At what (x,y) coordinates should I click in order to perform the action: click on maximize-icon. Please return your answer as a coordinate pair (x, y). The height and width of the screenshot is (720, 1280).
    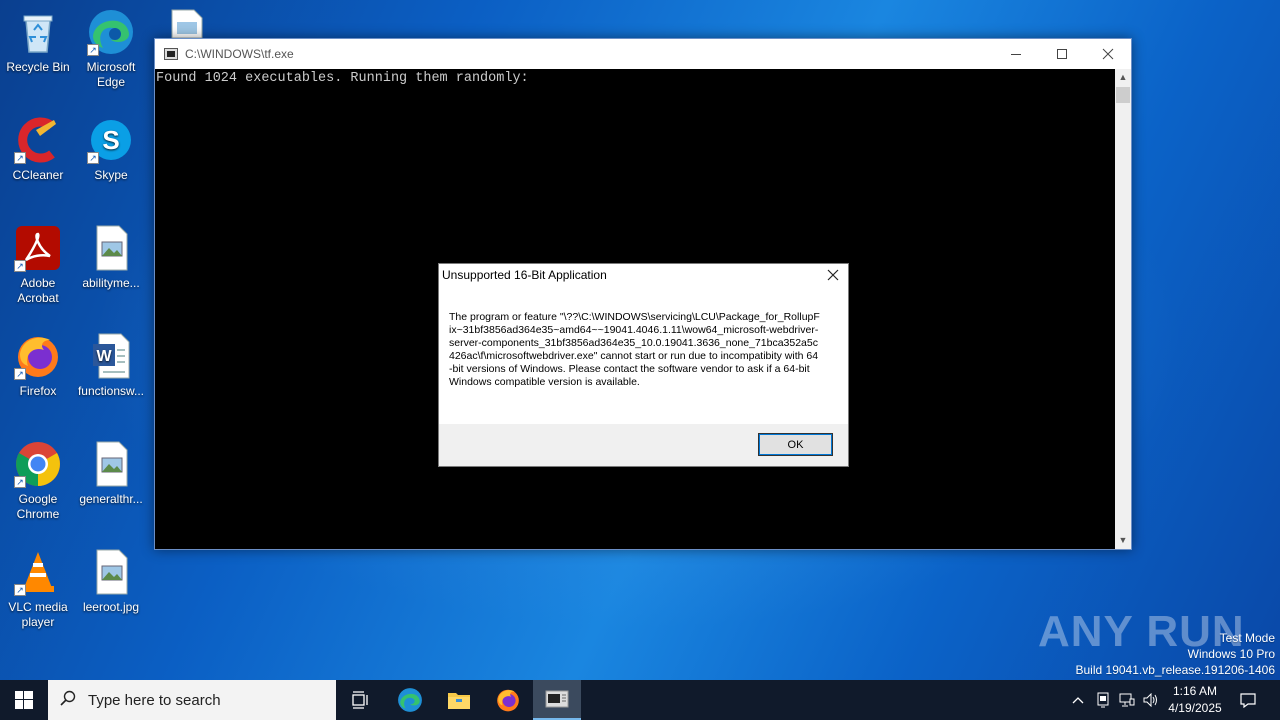
    Looking at the image, I should click on (1062, 54).